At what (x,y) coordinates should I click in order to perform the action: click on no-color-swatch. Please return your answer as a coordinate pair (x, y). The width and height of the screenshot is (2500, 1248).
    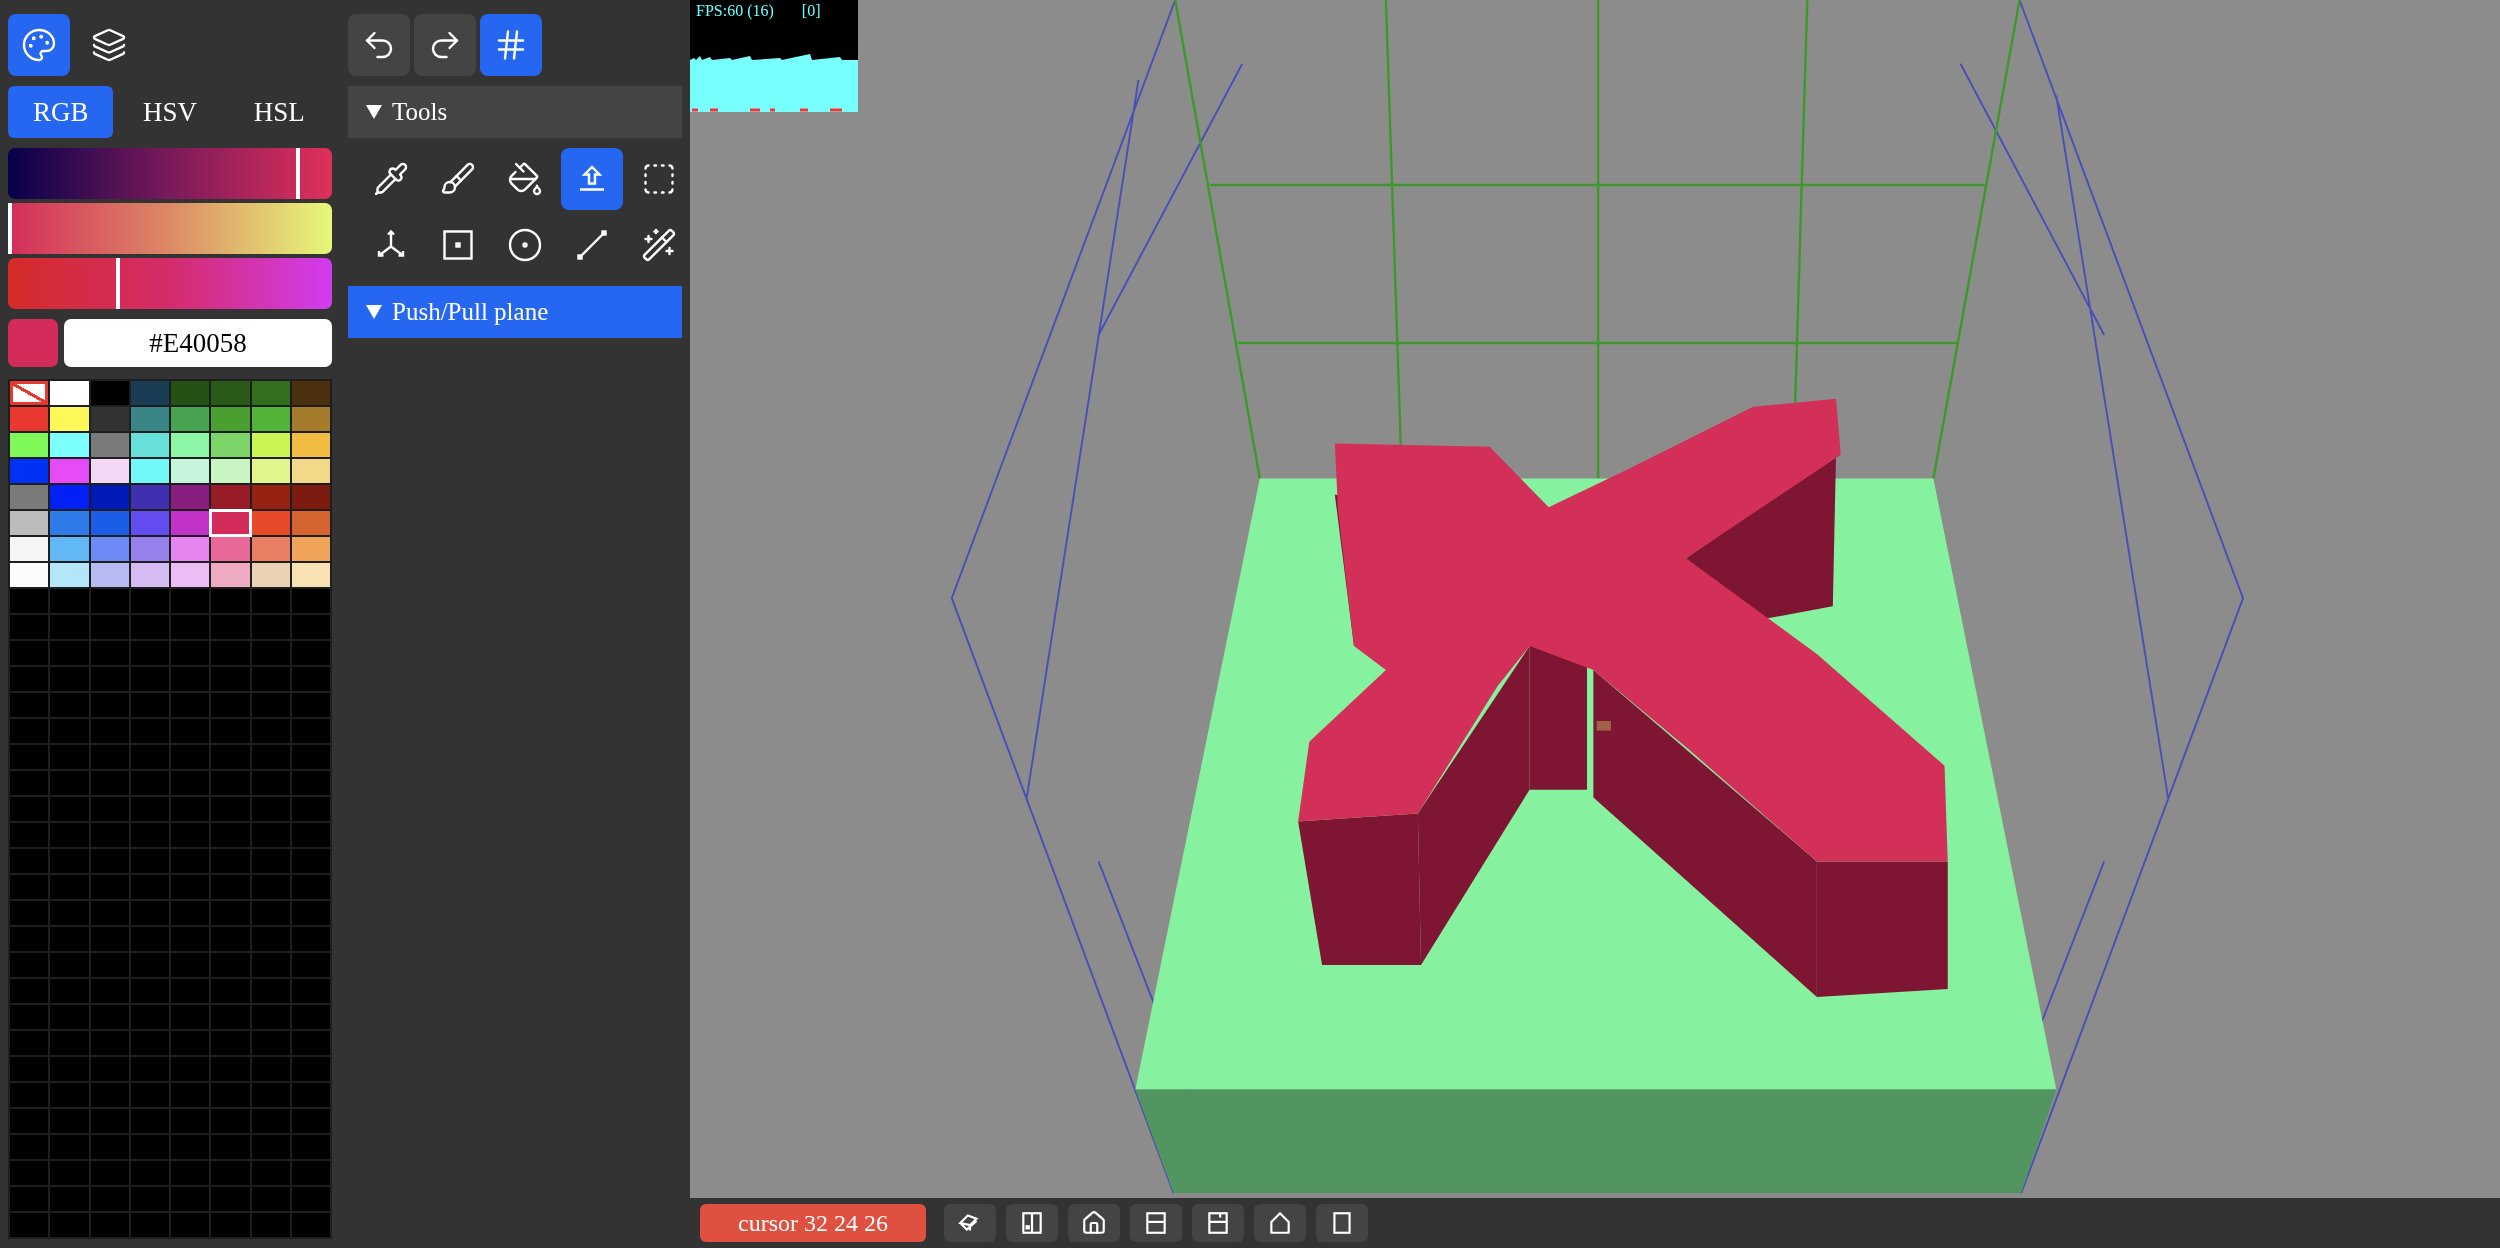
    Looking at the image, I should click on (29, 393).